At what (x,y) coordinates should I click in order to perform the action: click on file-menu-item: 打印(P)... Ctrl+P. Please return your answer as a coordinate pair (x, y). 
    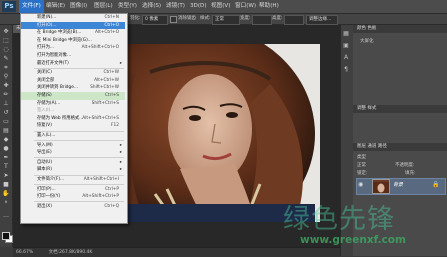
    Looking at the image, I should click on (73, 190).